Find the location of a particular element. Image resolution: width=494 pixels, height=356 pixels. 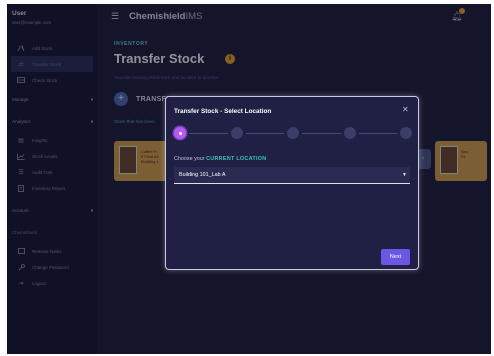

stepper is located at coordinates (293, 133).